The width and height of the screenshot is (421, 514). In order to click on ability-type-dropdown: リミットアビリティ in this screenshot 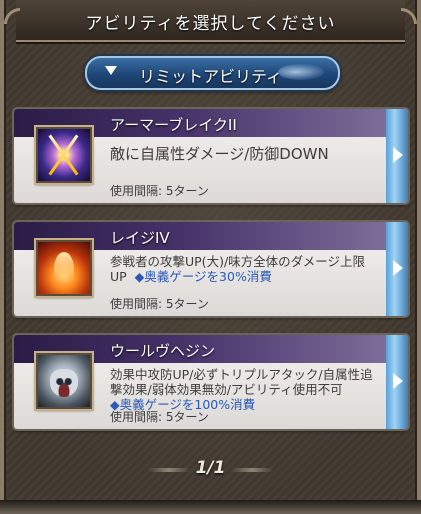, I will do `click(212, 73)`.